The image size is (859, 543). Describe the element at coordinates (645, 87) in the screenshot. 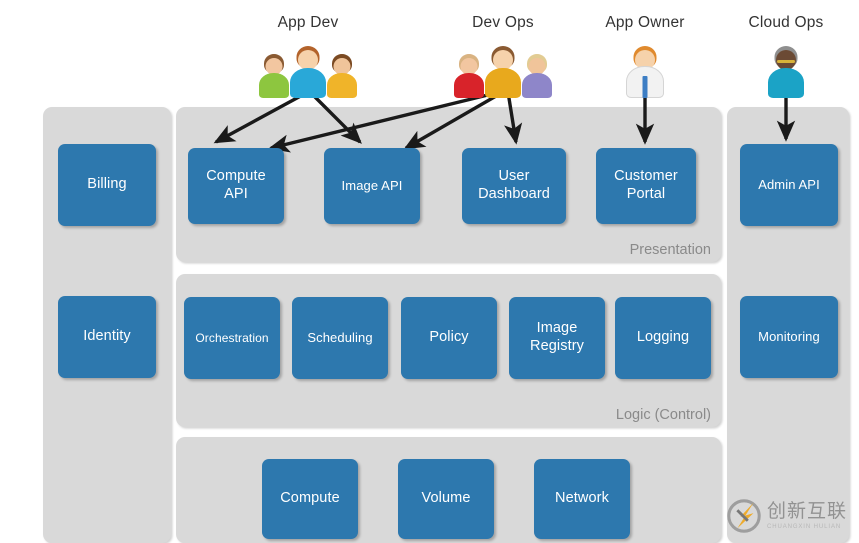

I see `person-tie` at that location.